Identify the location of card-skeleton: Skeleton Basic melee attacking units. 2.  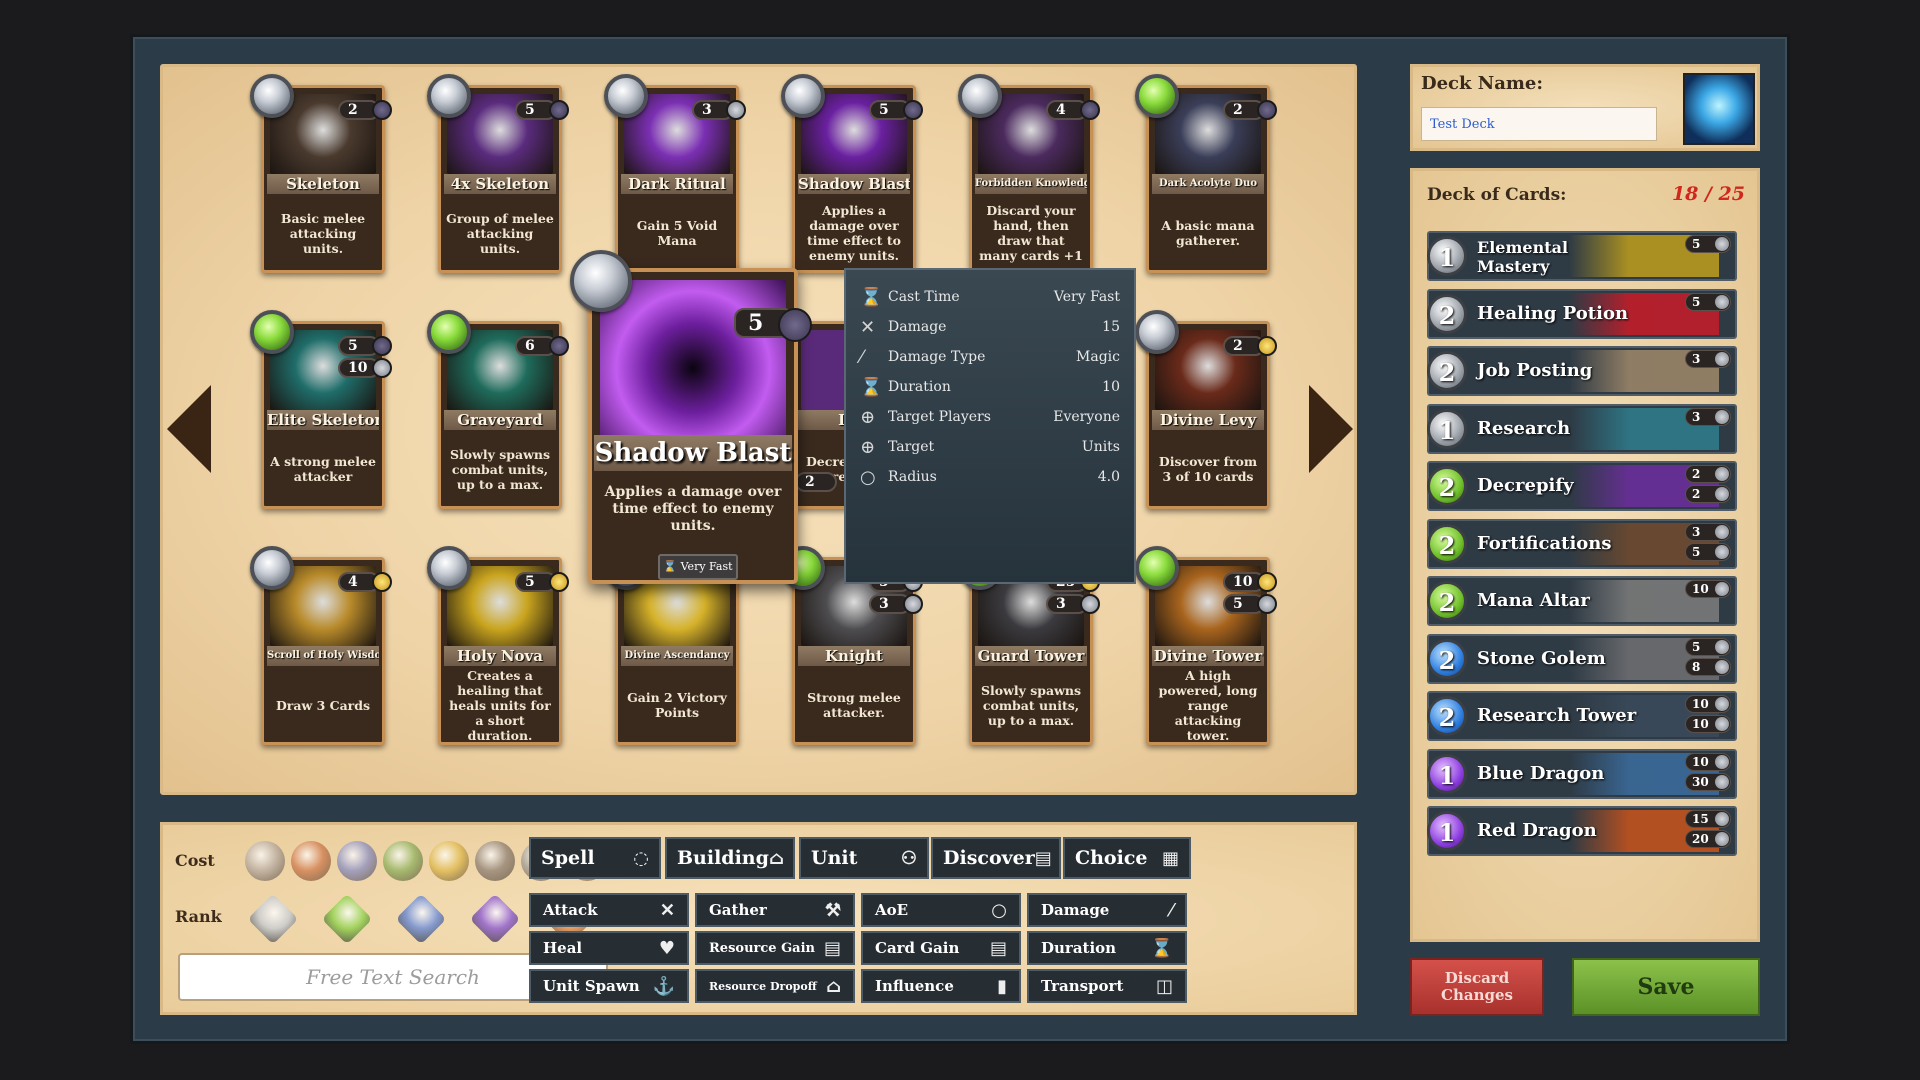
(321, 173).